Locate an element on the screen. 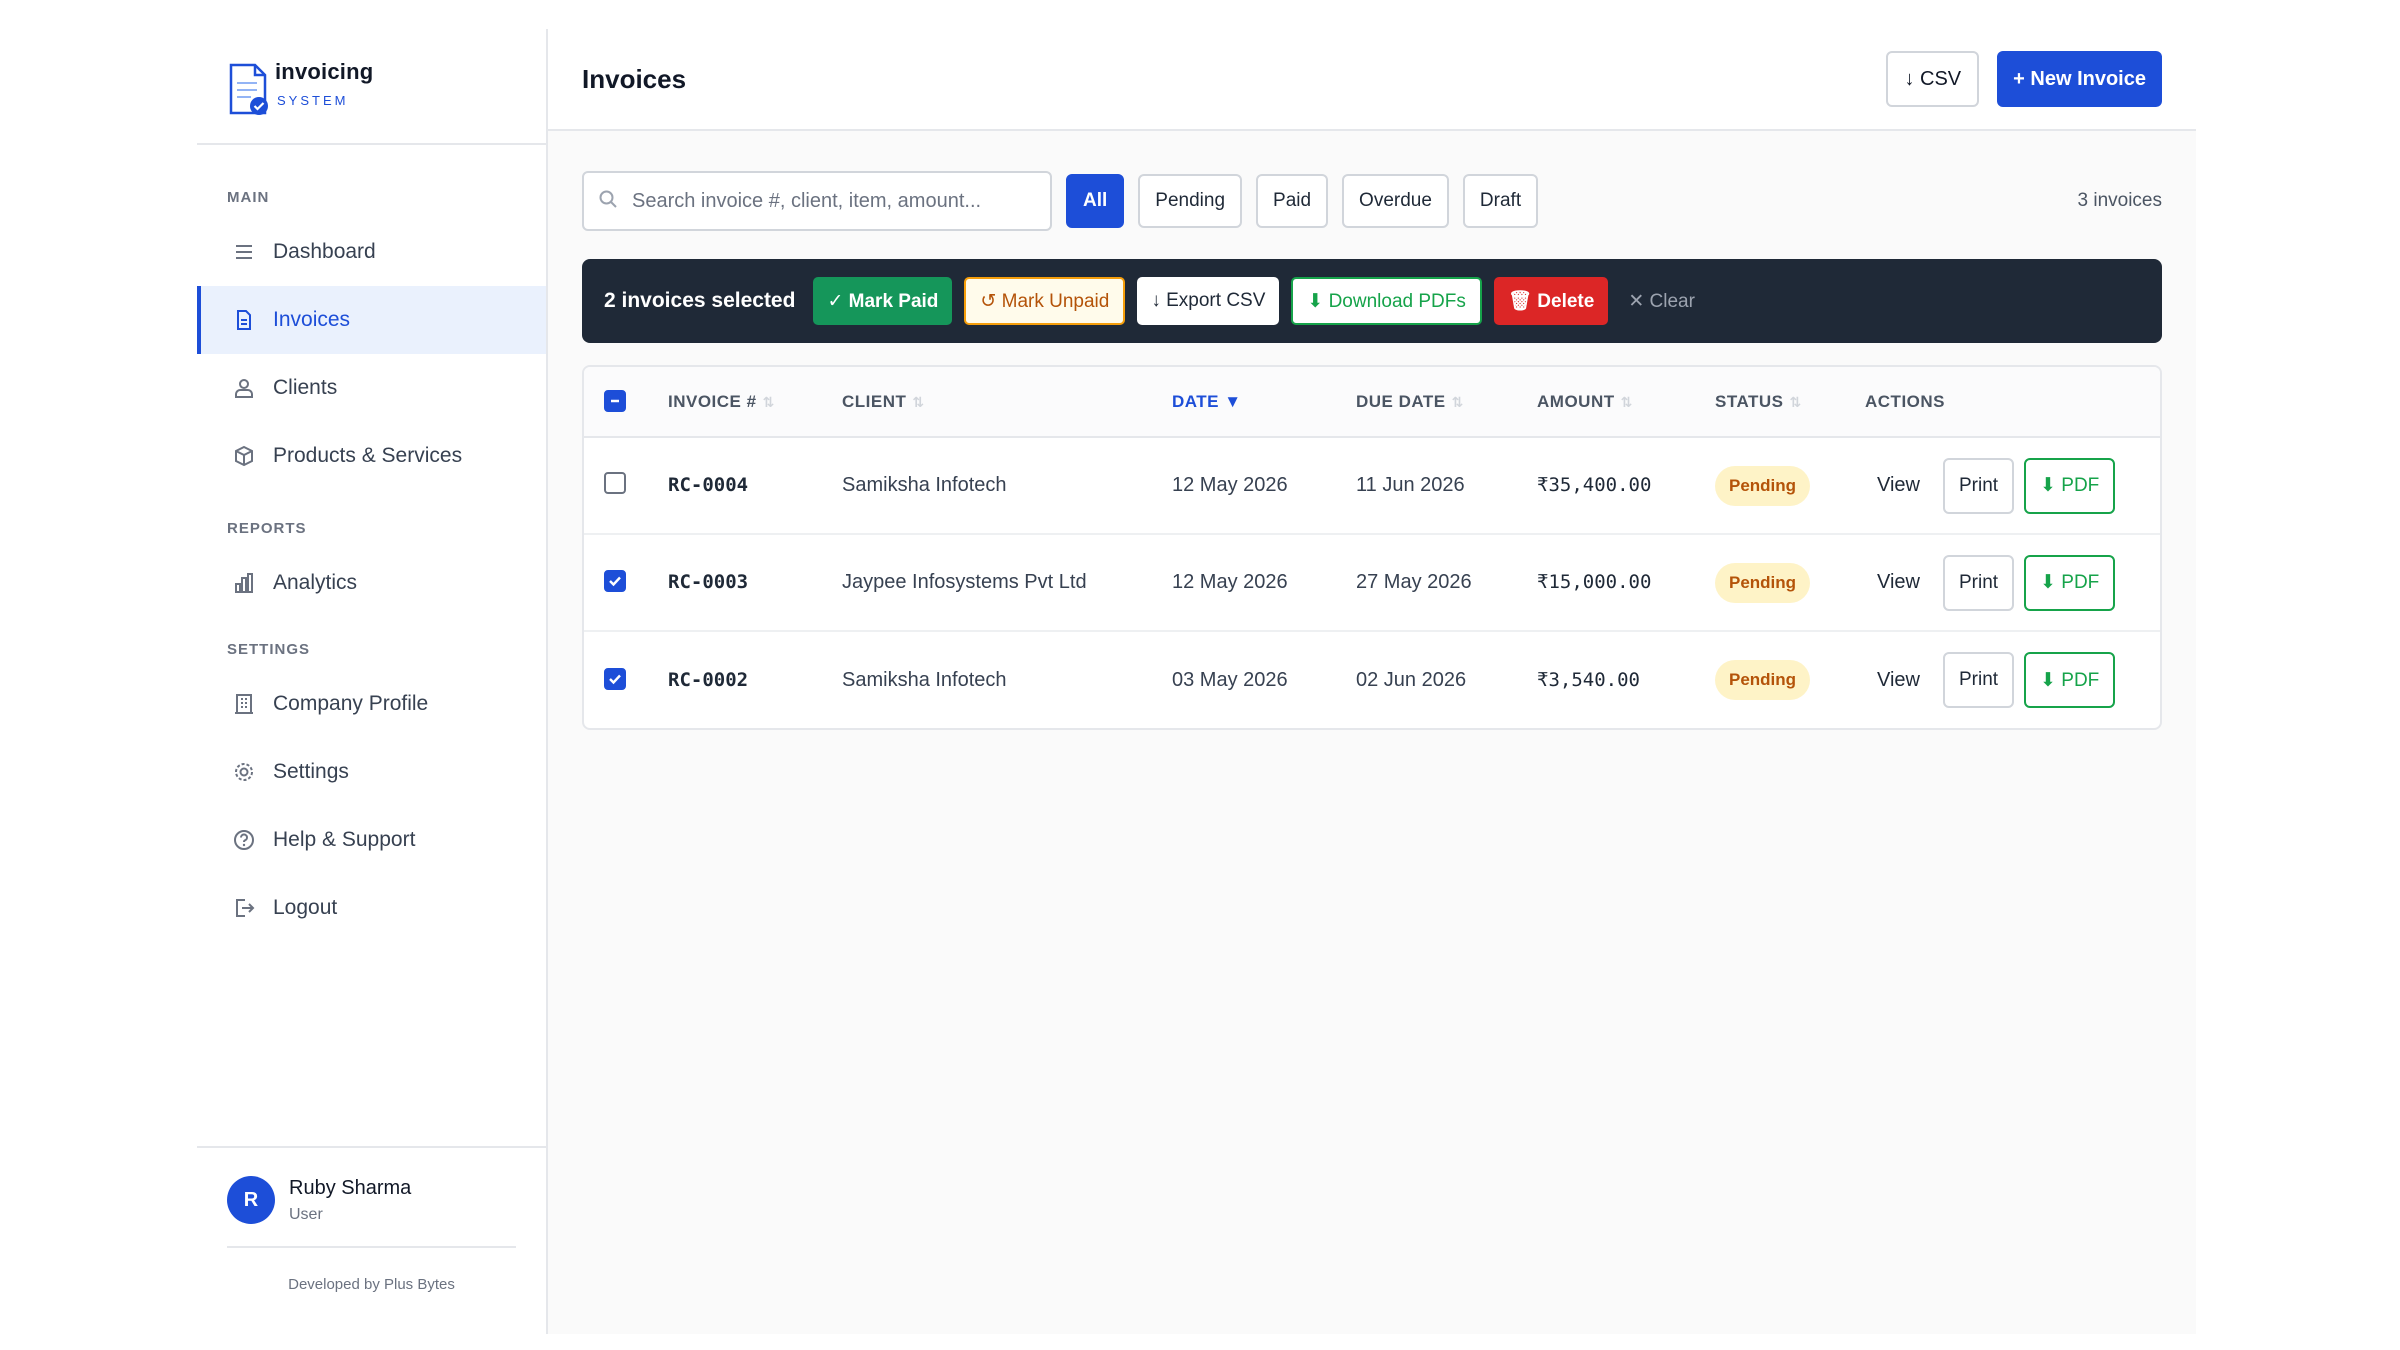  due-date: 02 Jun 2026 is located at coordinates (1411, 679).